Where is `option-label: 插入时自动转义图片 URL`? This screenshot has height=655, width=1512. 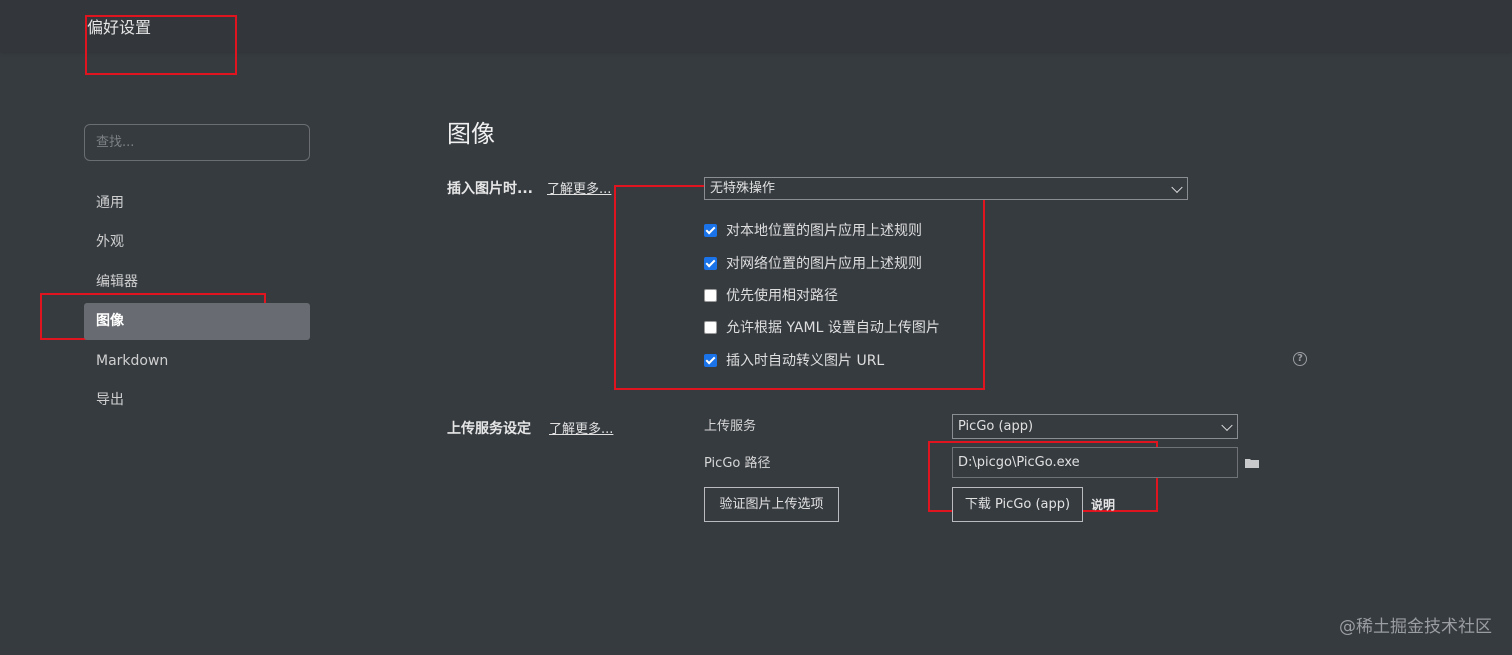
option-label: 插入时自动转义图片 URL is located at coordinates (805, 361).